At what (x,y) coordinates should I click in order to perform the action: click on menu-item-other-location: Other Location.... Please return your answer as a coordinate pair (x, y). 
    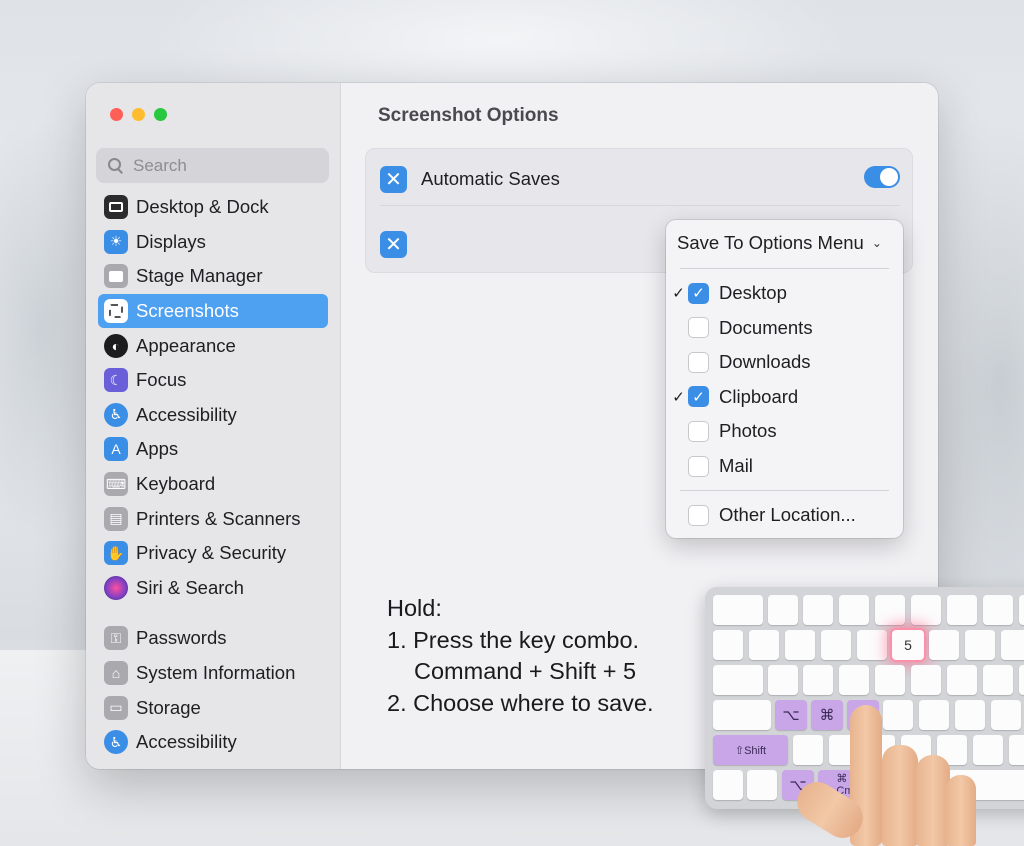
    Looking at the image, I should click on (784, 515).